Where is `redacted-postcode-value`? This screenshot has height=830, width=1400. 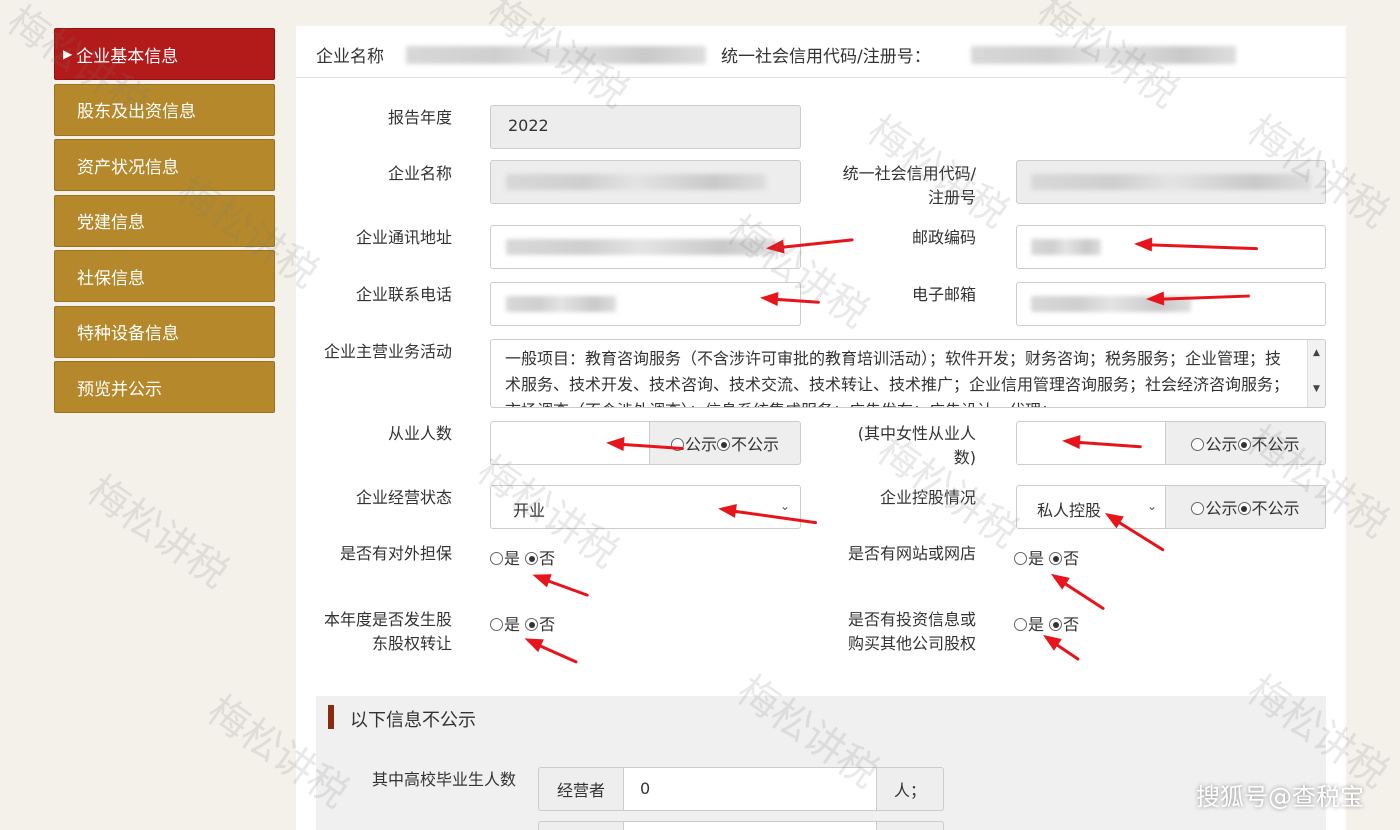
redacted-postcode-value is located at coordinates (1066, 247).